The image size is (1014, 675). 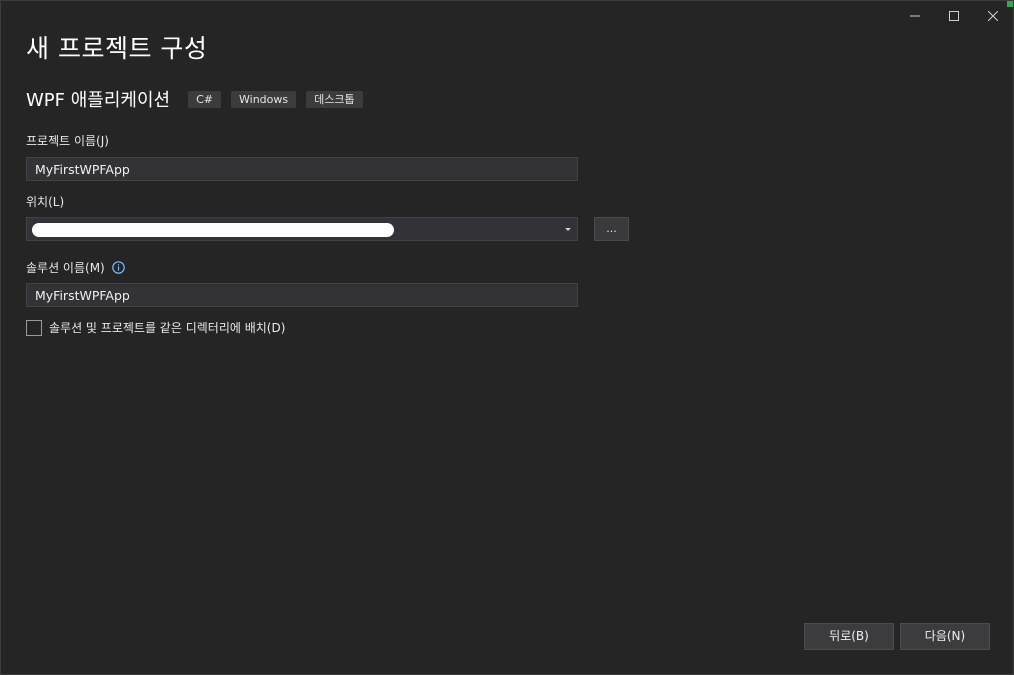 I want to click on project-name-label: 프로젝트 이름(J), so click(x=67, y=140).